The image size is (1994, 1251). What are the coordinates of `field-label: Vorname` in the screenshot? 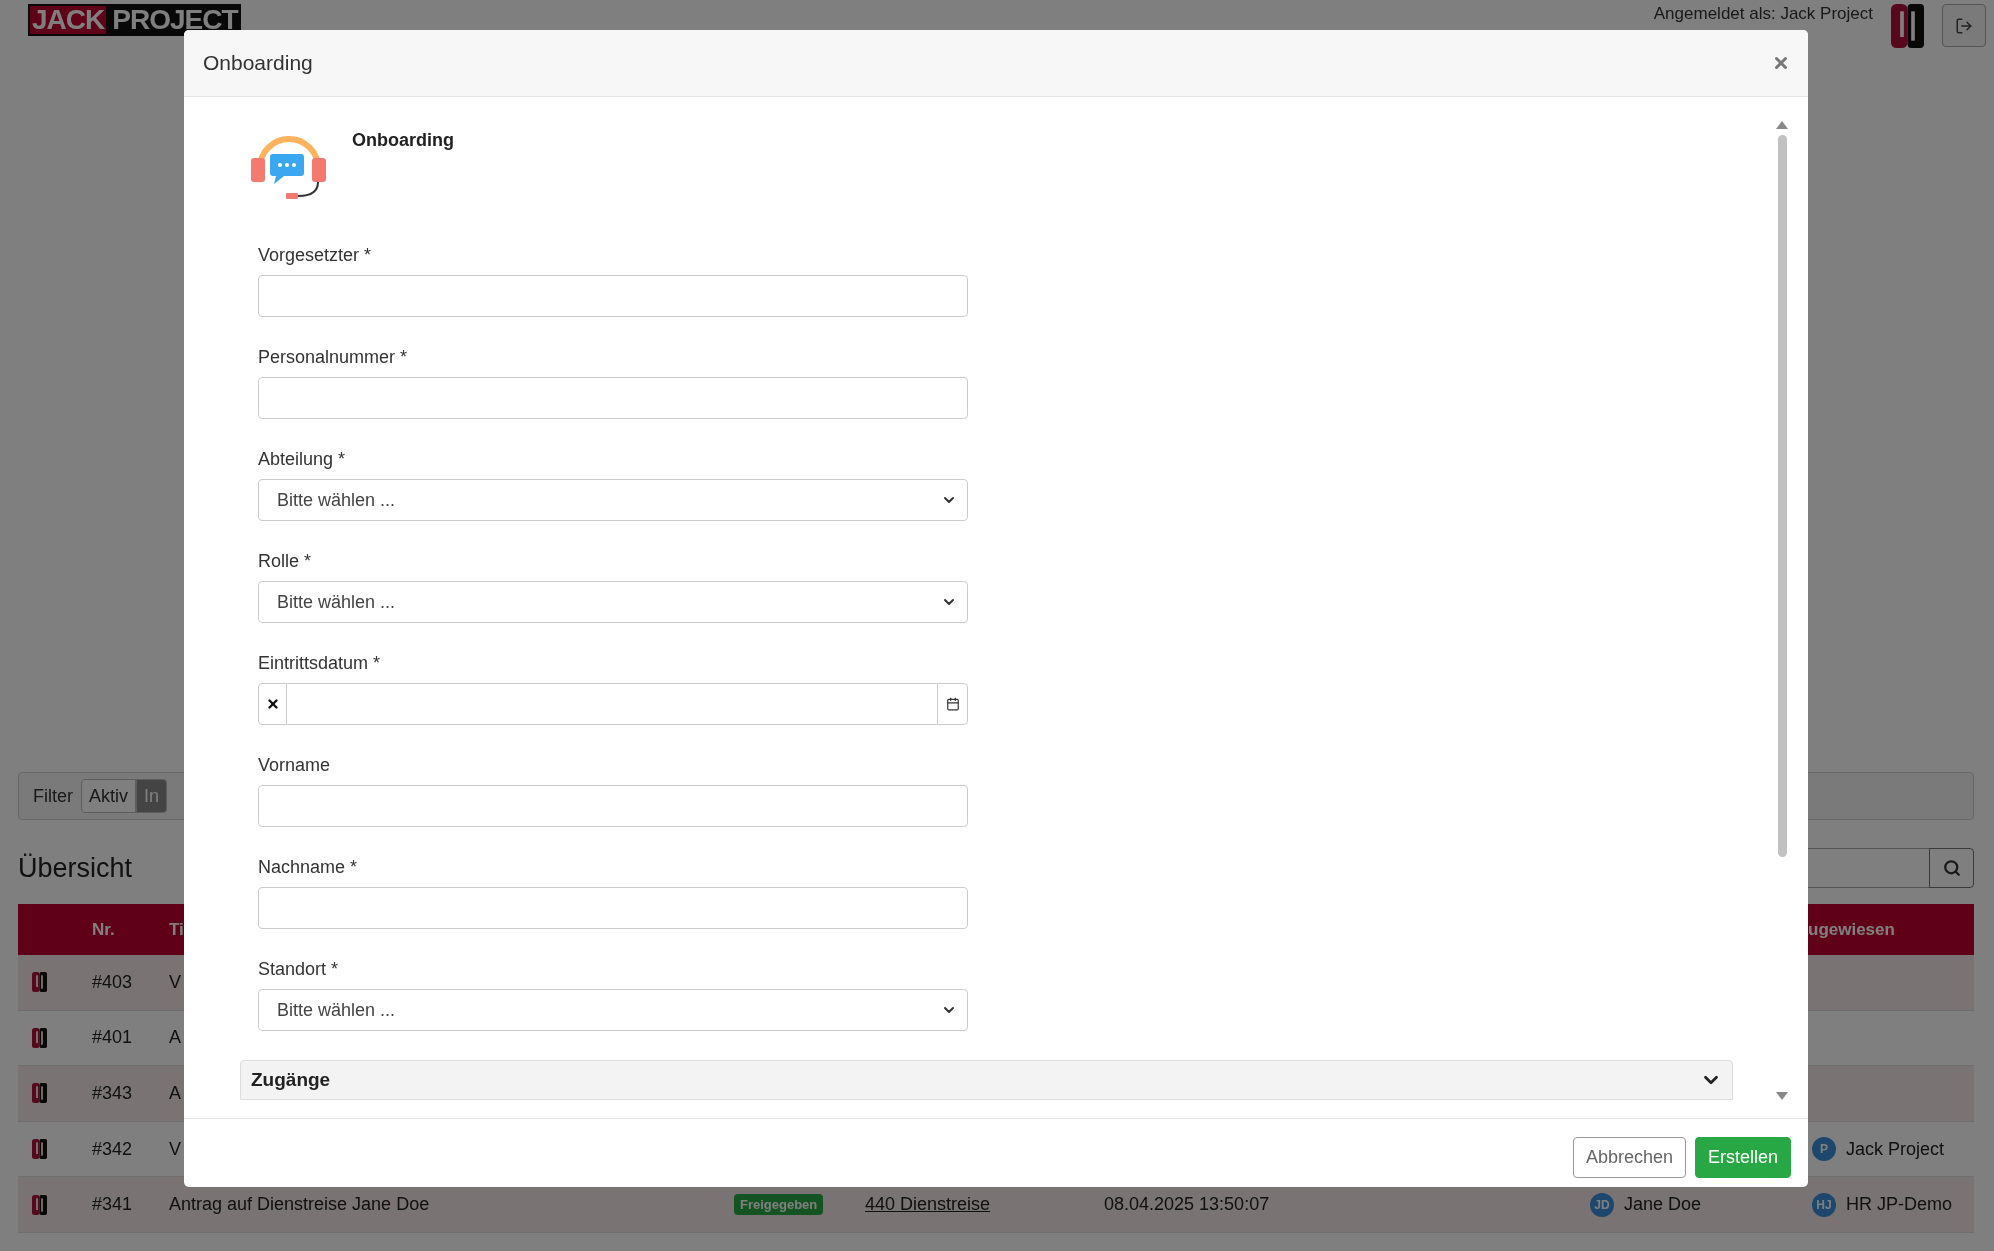 It's located at (295, 765).